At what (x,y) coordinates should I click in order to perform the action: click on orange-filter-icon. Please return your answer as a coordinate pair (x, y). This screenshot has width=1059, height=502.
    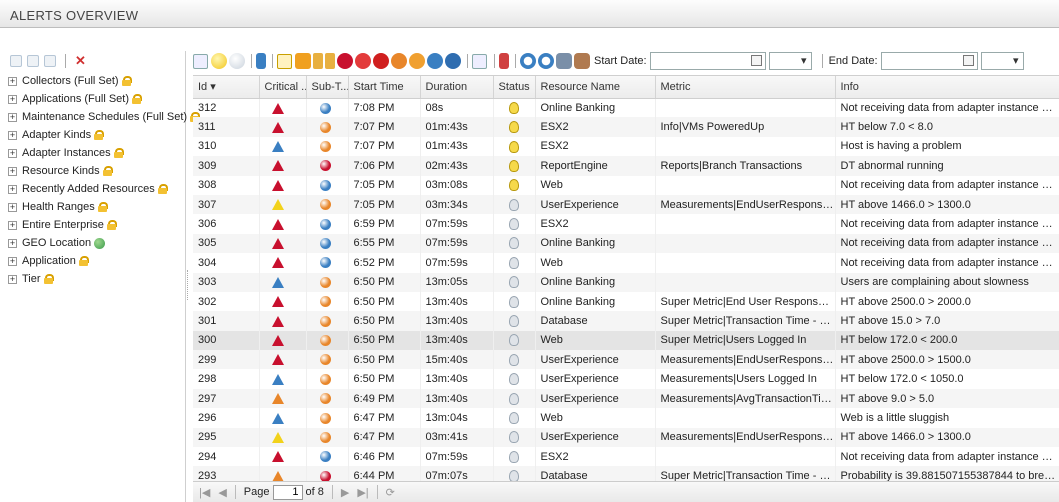
    Looking at the image, I should click on (417, 61).